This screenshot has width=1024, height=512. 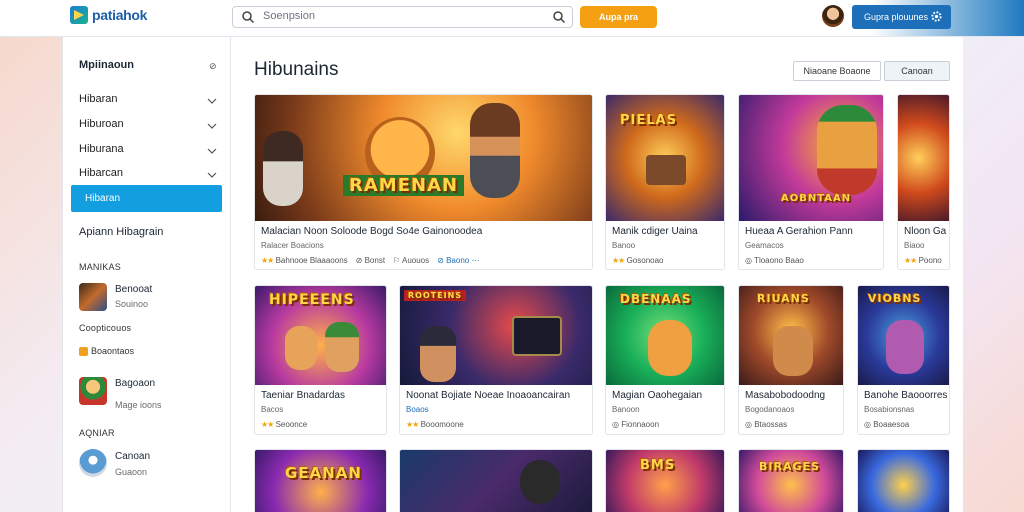 I want to click on card-tag: Auouos, so click(x=416, y=260).